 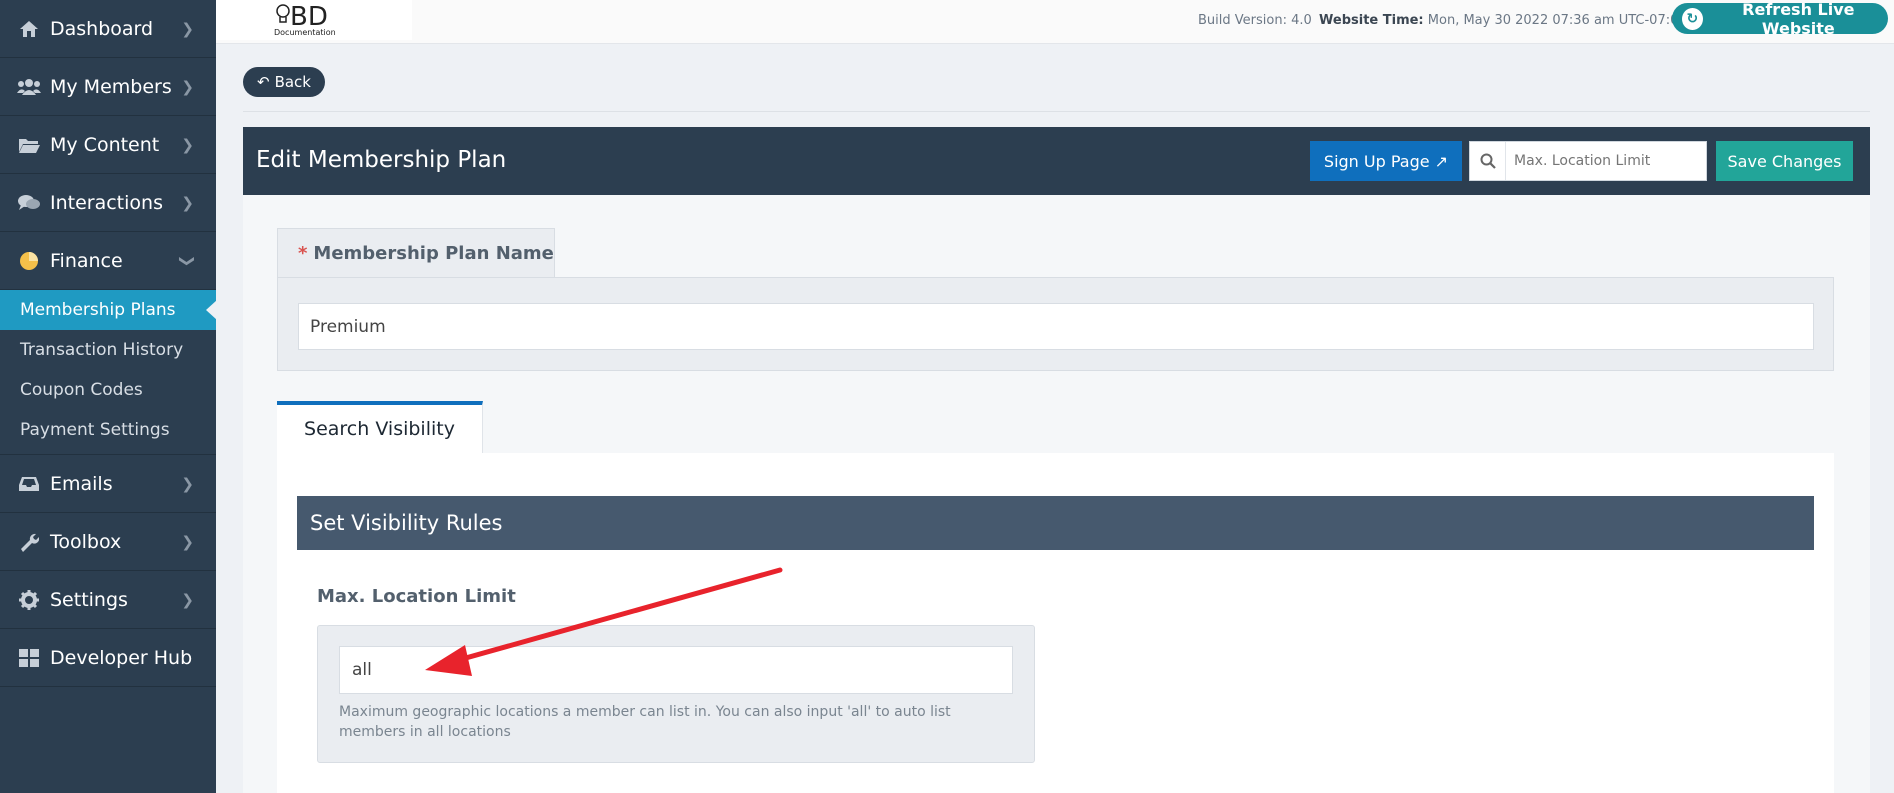 What do you see at coordinates (108, 542) in the screenshot?
I see `sidebar-item-toolbox: Toolbox ❯` at bounding box center [108, 542].